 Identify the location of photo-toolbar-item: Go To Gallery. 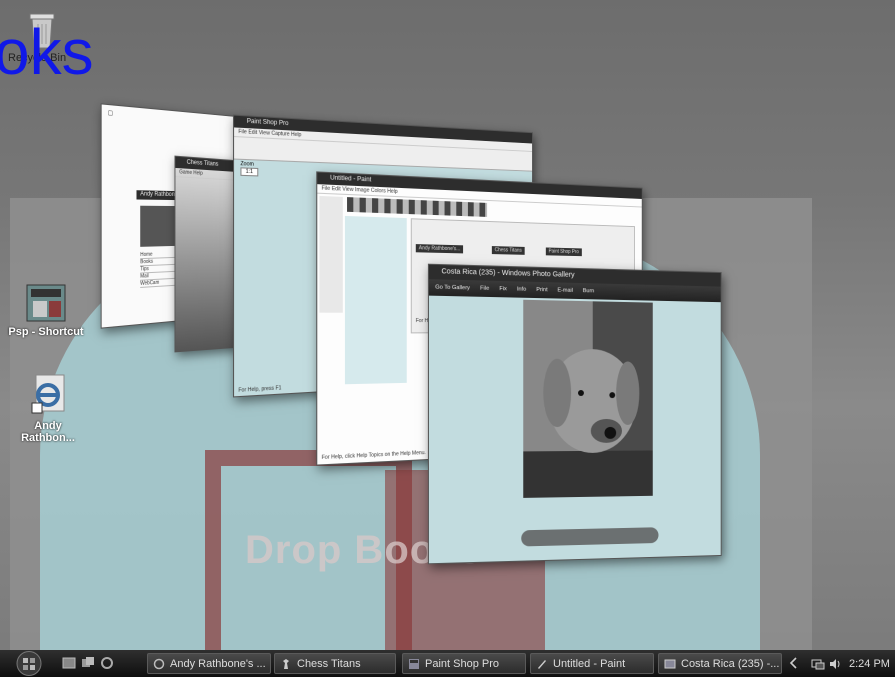
(452, 287).